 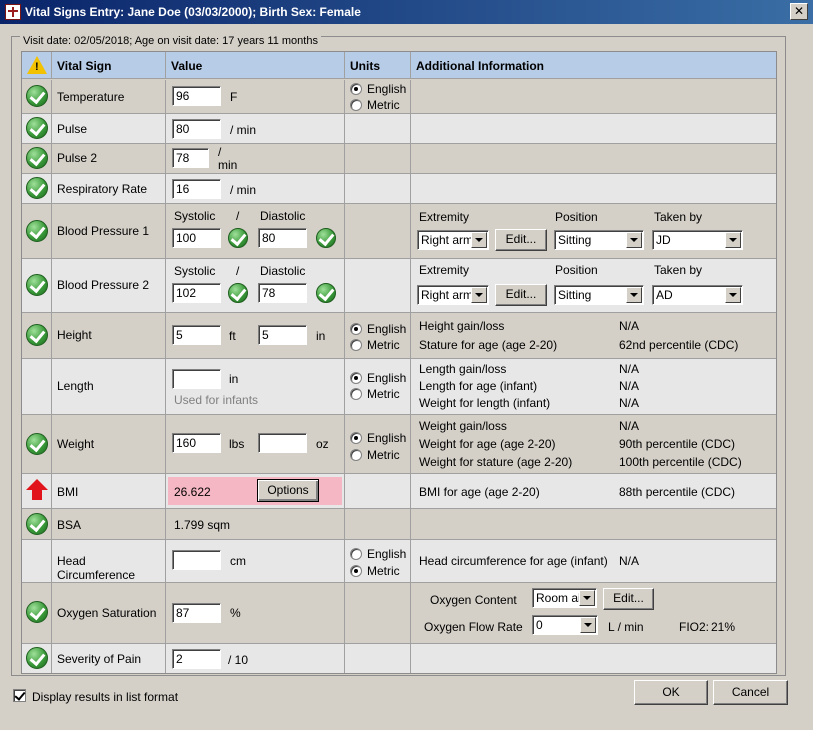 I want to click on list-format-checkbox, so click(x=19, y=695).